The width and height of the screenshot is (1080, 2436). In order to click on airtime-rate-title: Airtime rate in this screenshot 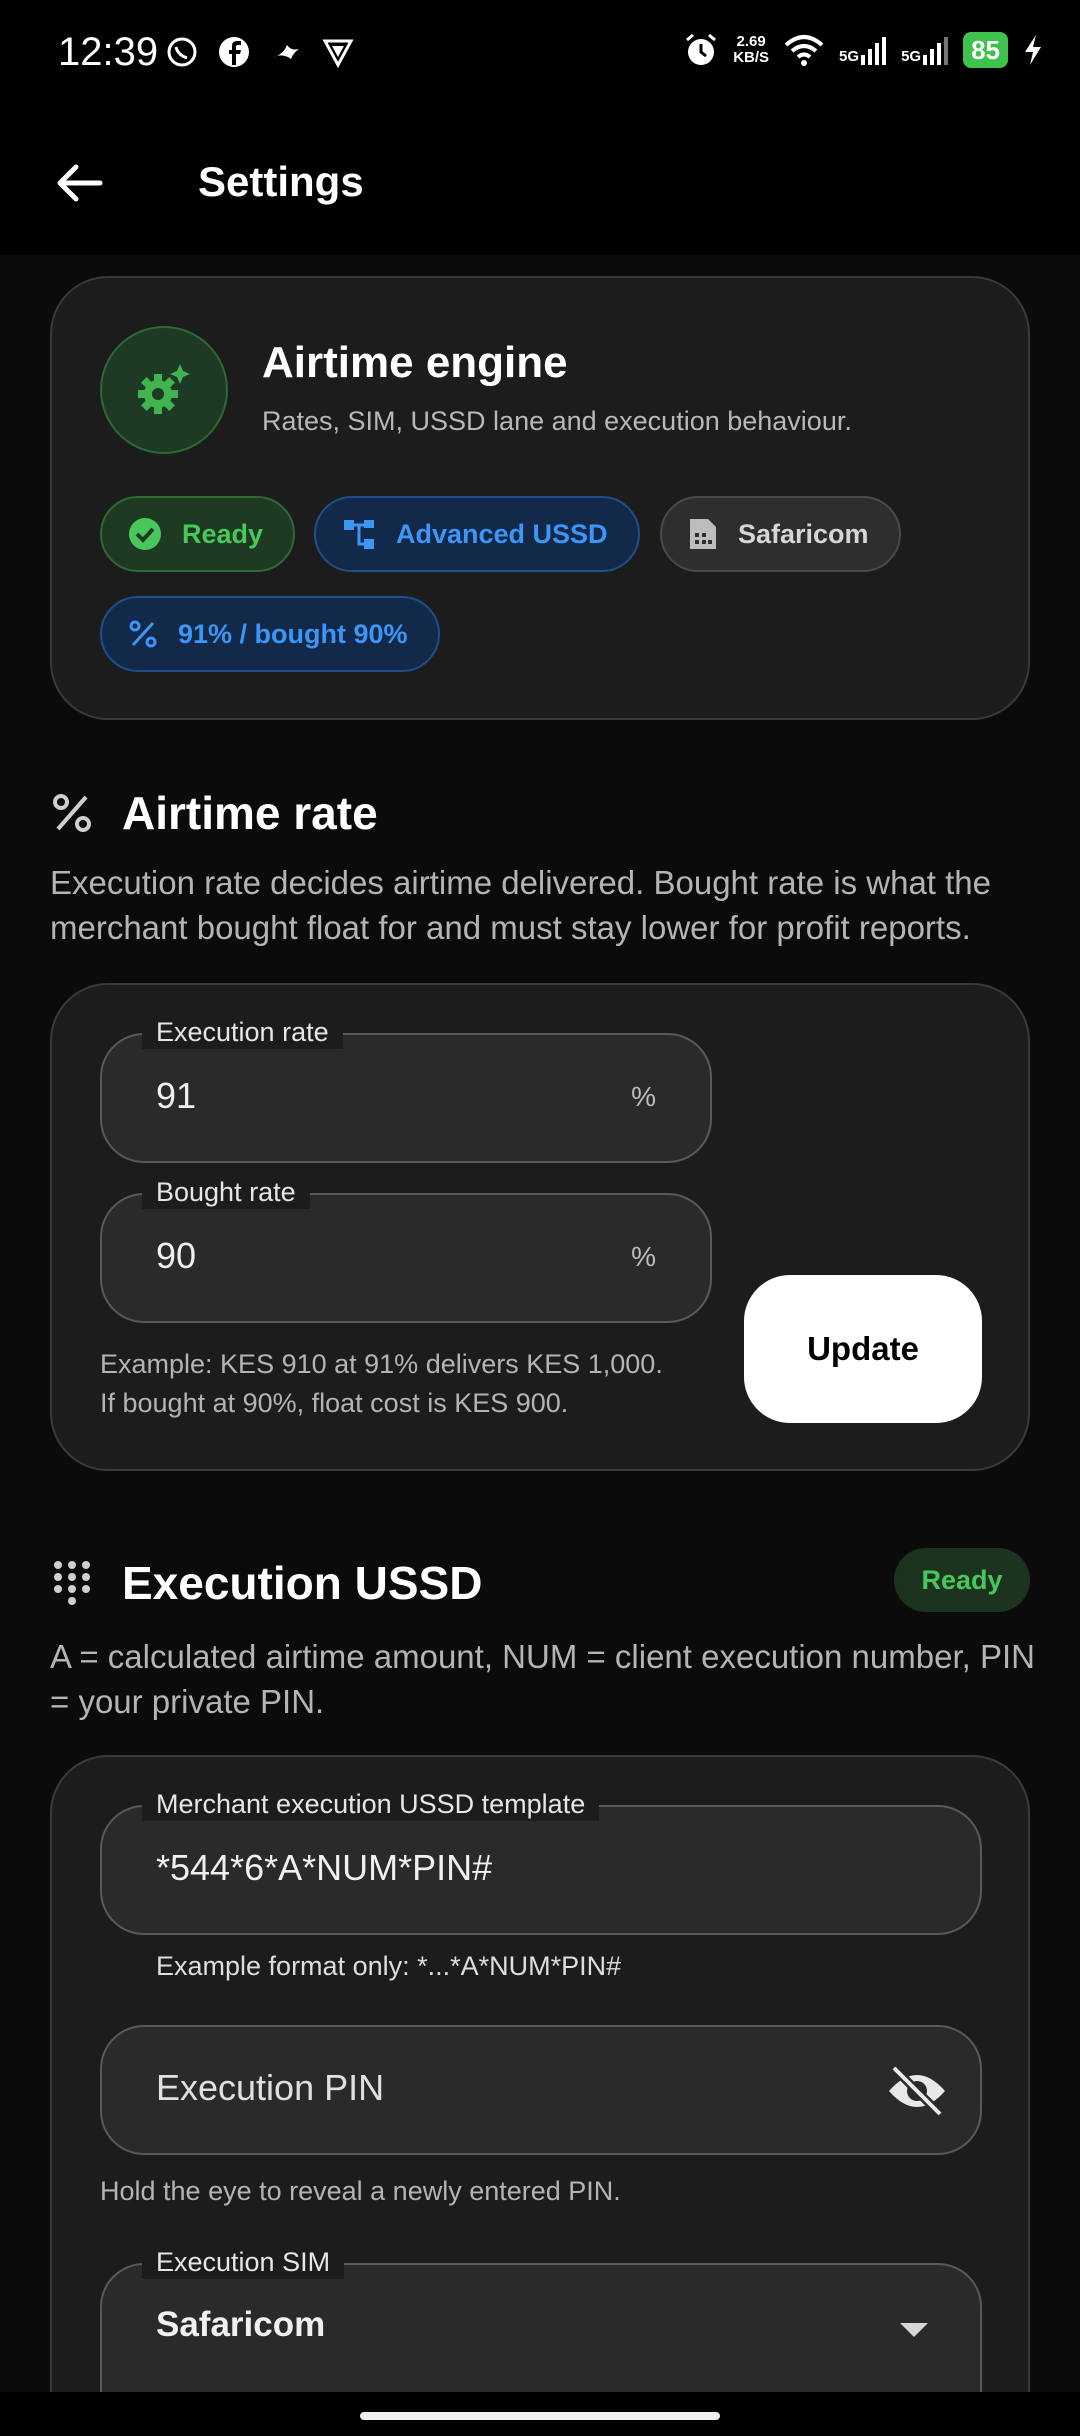, I will do `click(250, 813)`.